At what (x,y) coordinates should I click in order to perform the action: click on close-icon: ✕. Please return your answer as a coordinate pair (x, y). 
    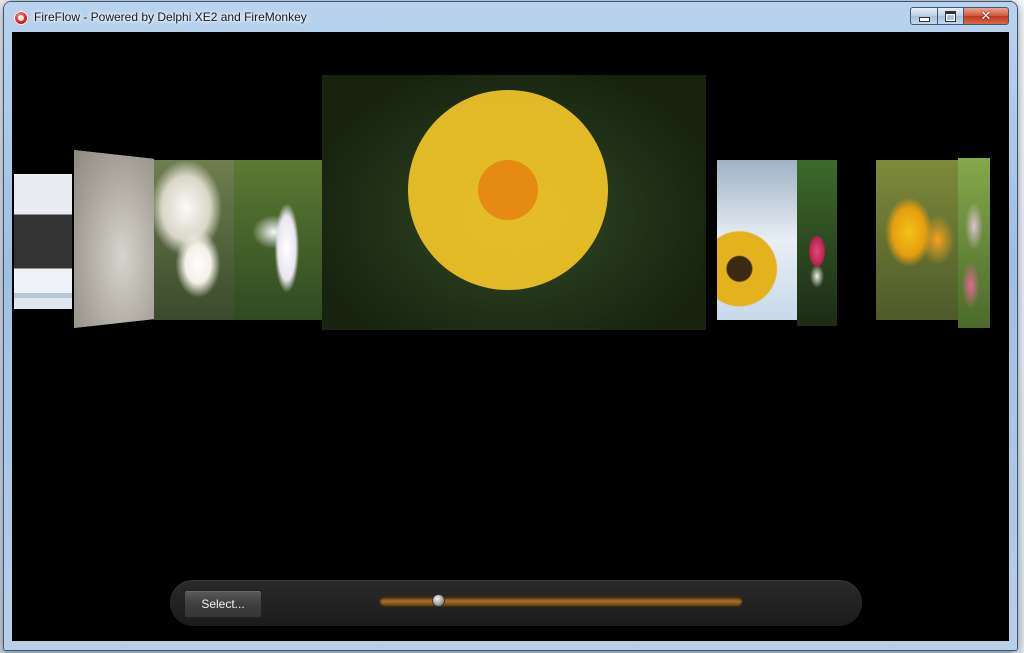
    Looking at the image, I should click on (986, 16).